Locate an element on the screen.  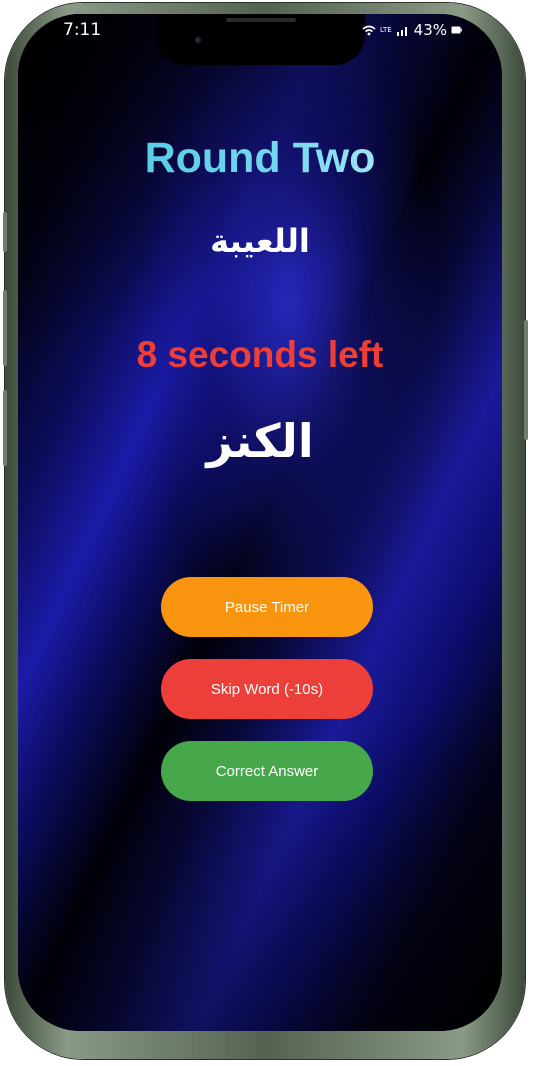
speaker-slot is located at coordinates (261, 20).